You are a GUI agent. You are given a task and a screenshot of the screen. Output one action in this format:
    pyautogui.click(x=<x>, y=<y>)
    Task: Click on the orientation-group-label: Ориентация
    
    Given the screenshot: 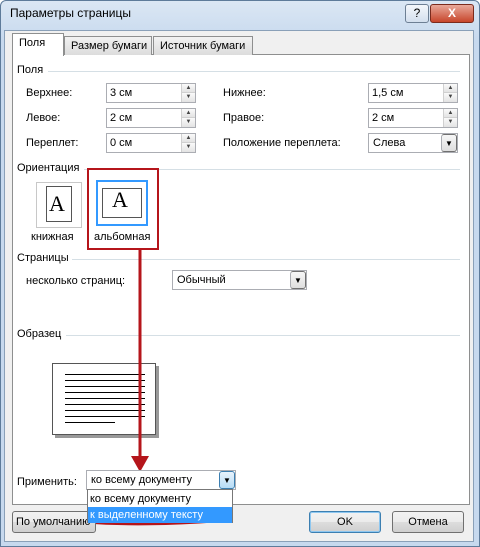 What is the action you would take?
    pyautogui.click(x=48, y=168)
    